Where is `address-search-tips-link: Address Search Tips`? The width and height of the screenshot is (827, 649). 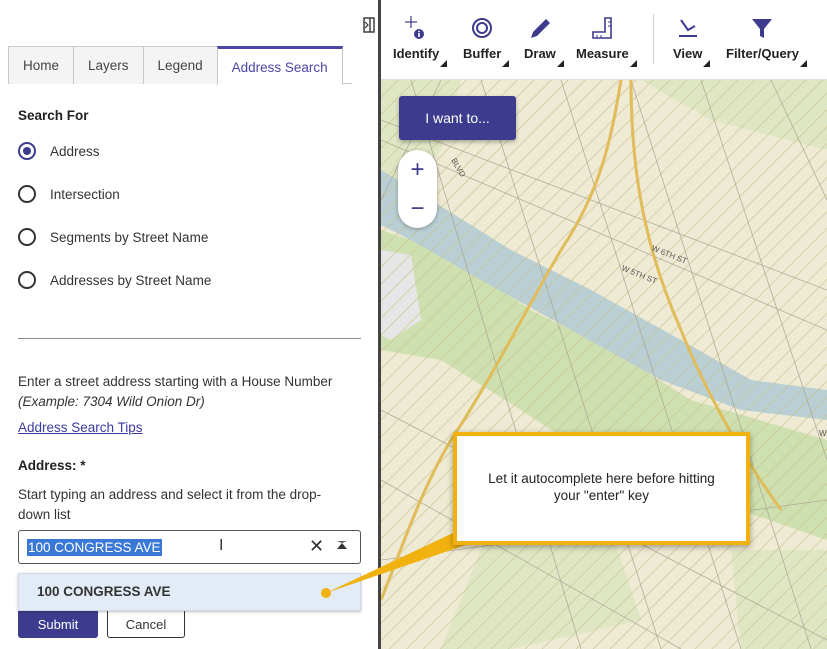 address-search-tips-link: Address Search Tips is located at coordinates (80, 428).